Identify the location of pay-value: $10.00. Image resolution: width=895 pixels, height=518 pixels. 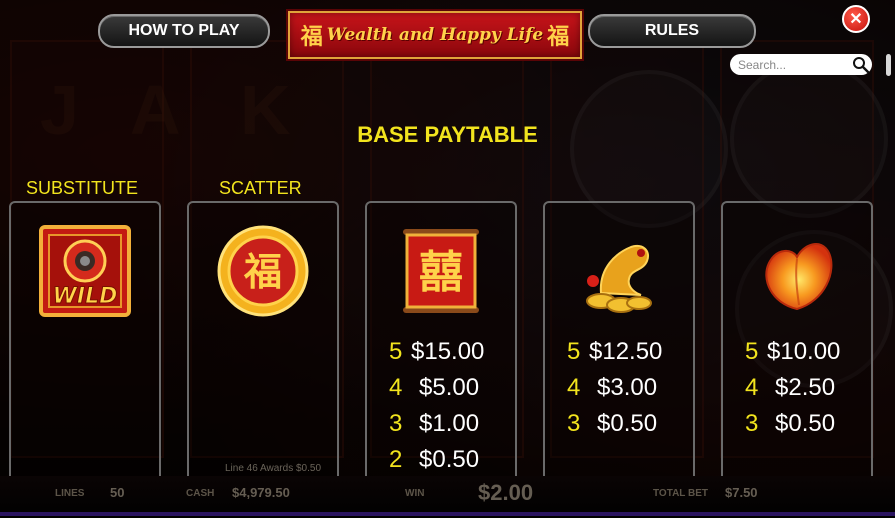
(804, 351).